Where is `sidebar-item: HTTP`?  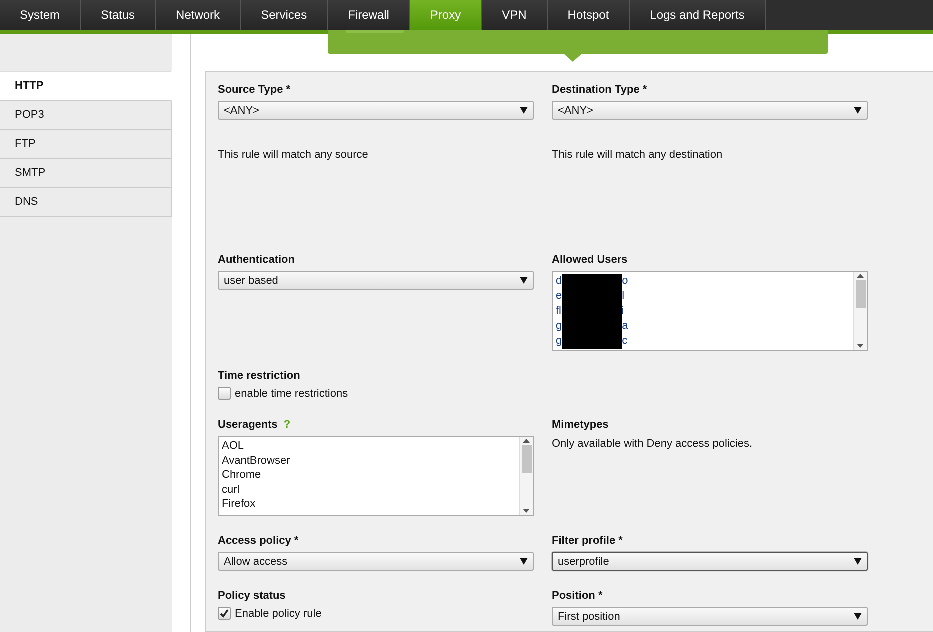 sidebar-item: HTTP is located at coordinates (86, 86).